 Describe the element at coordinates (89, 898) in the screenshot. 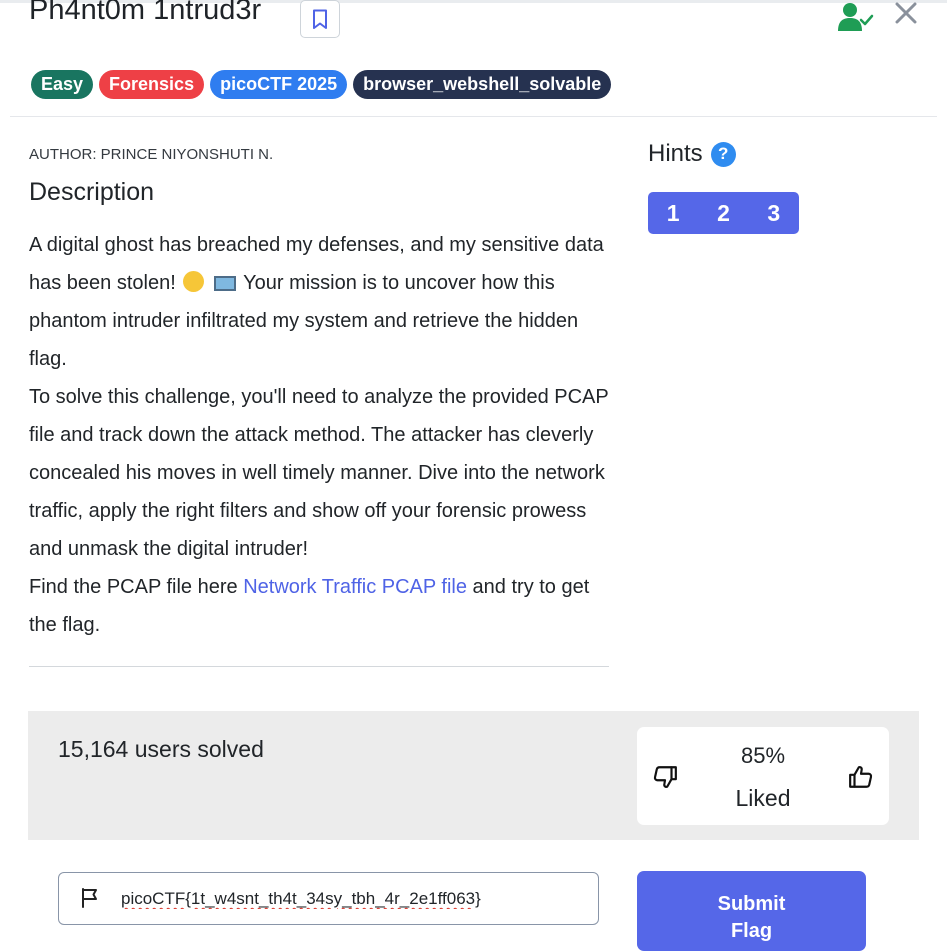

I see `flag-icon` at that location.